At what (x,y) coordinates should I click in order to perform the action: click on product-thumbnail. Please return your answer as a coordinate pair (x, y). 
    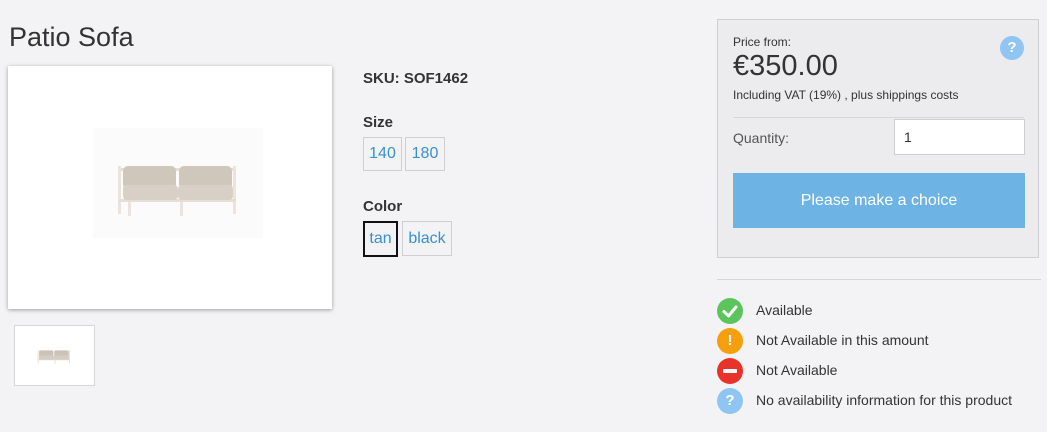
    Looking at the image, I should click on (54, 355).